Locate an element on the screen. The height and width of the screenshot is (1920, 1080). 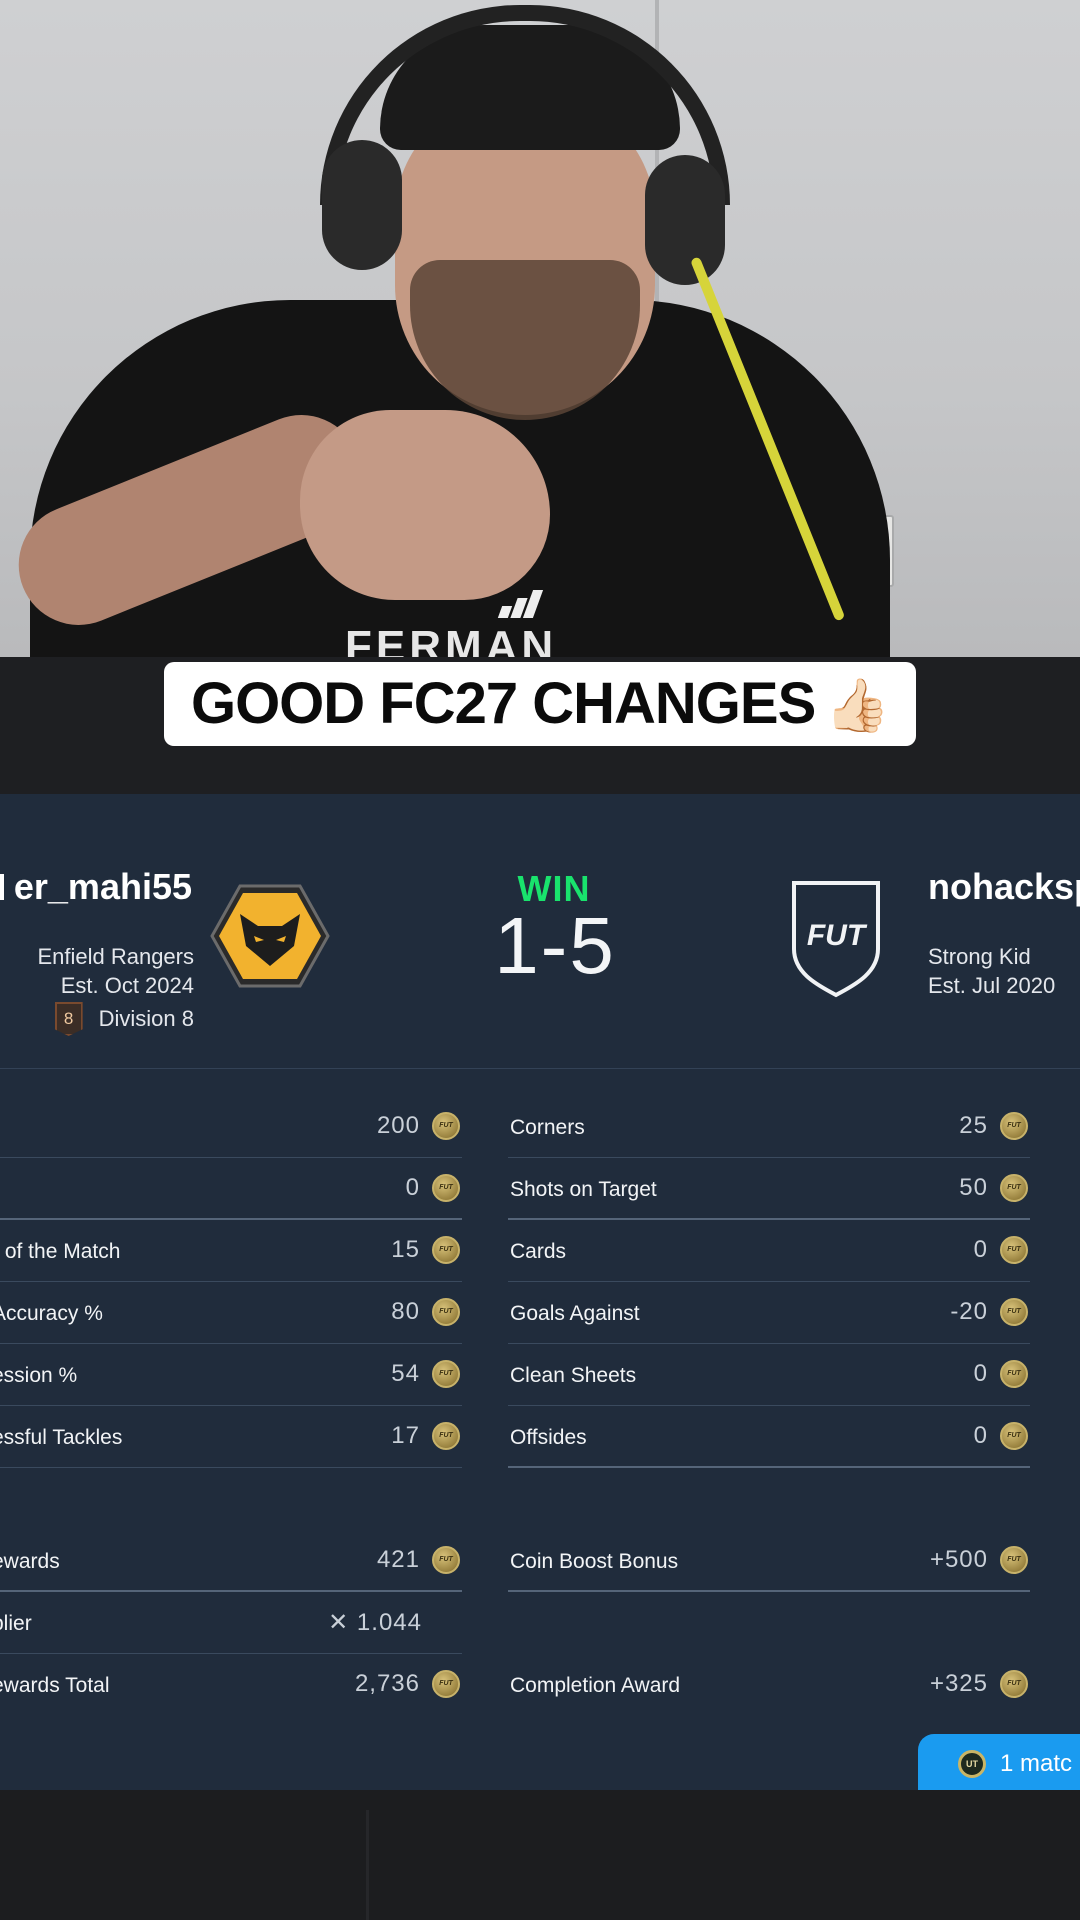
ut-coin-icon: UT is located at coordinates (972, 1764).